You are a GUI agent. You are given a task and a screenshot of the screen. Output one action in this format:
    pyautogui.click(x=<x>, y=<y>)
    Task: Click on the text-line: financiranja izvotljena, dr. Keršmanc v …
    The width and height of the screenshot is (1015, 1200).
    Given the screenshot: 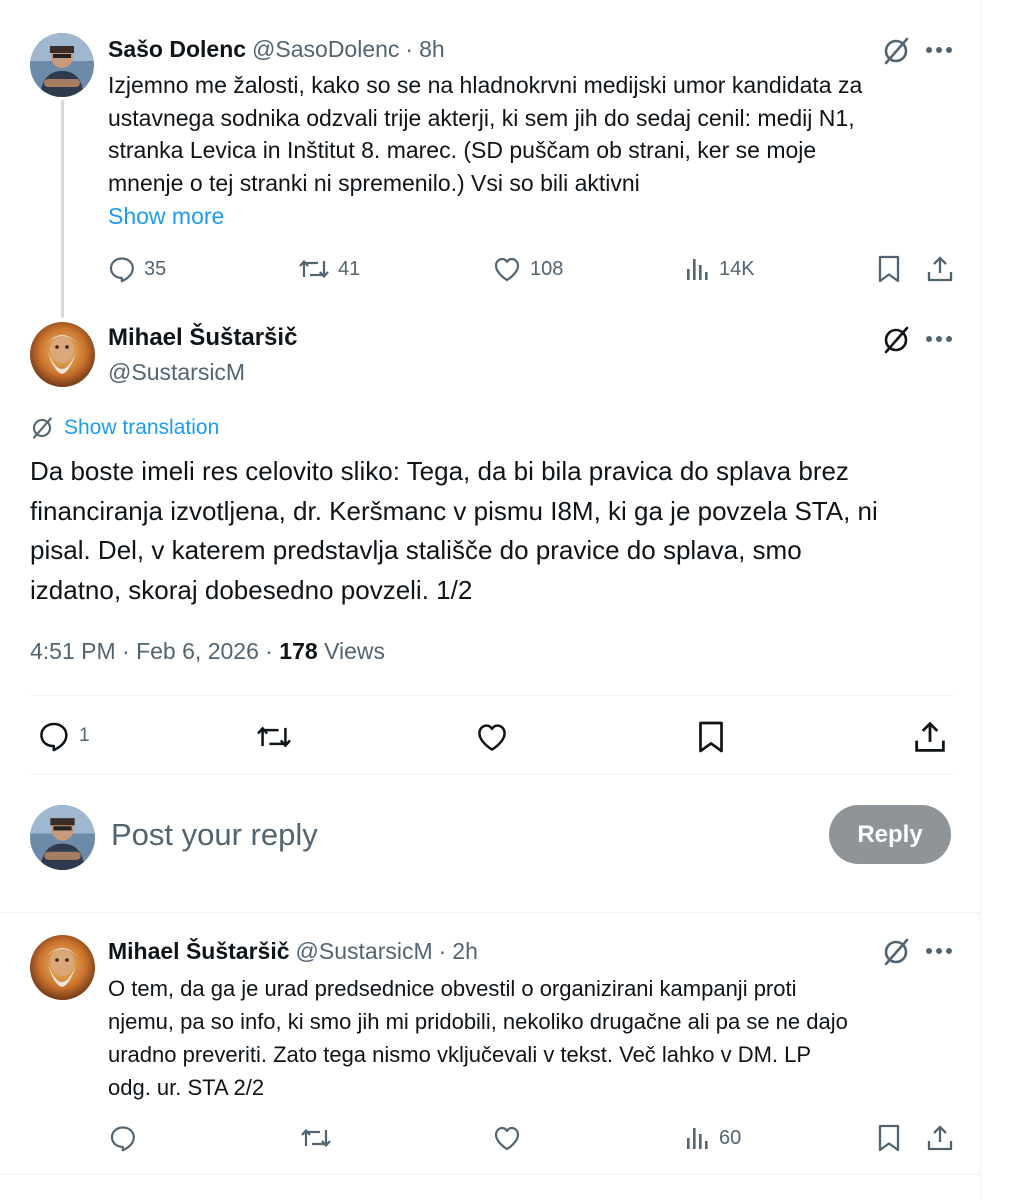 What is the action you would take?
    pyautogui.click(x=454, y=510)
    